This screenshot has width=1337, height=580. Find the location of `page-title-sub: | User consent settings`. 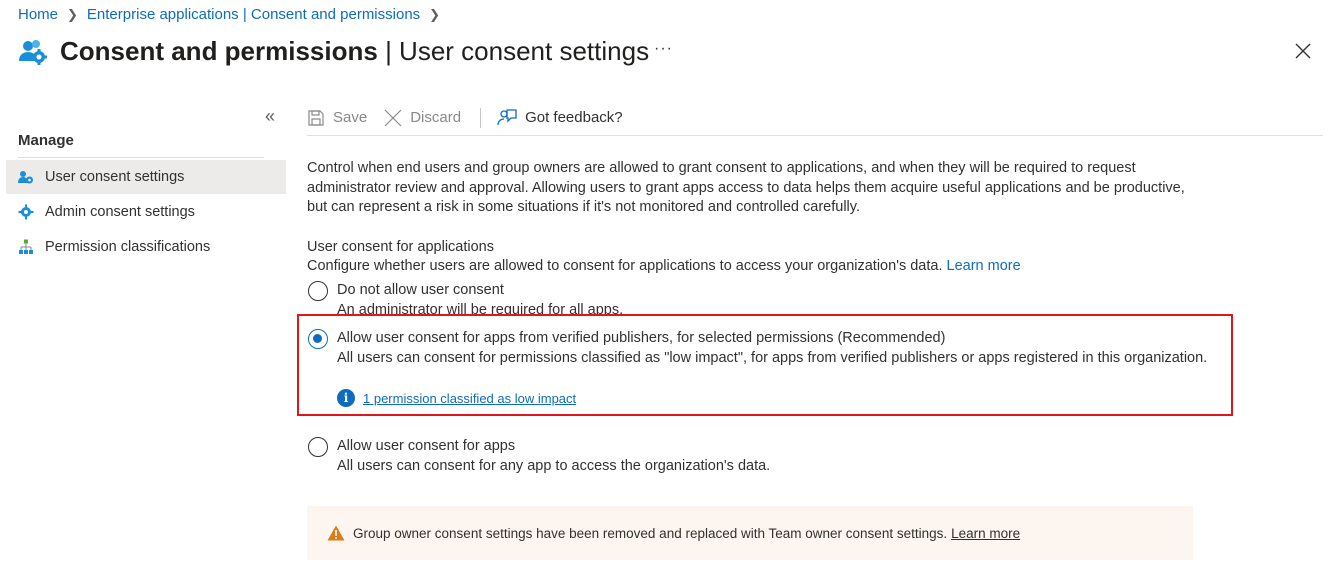

page-title-sub: | User consent settings is located at coordinates (517, 51).